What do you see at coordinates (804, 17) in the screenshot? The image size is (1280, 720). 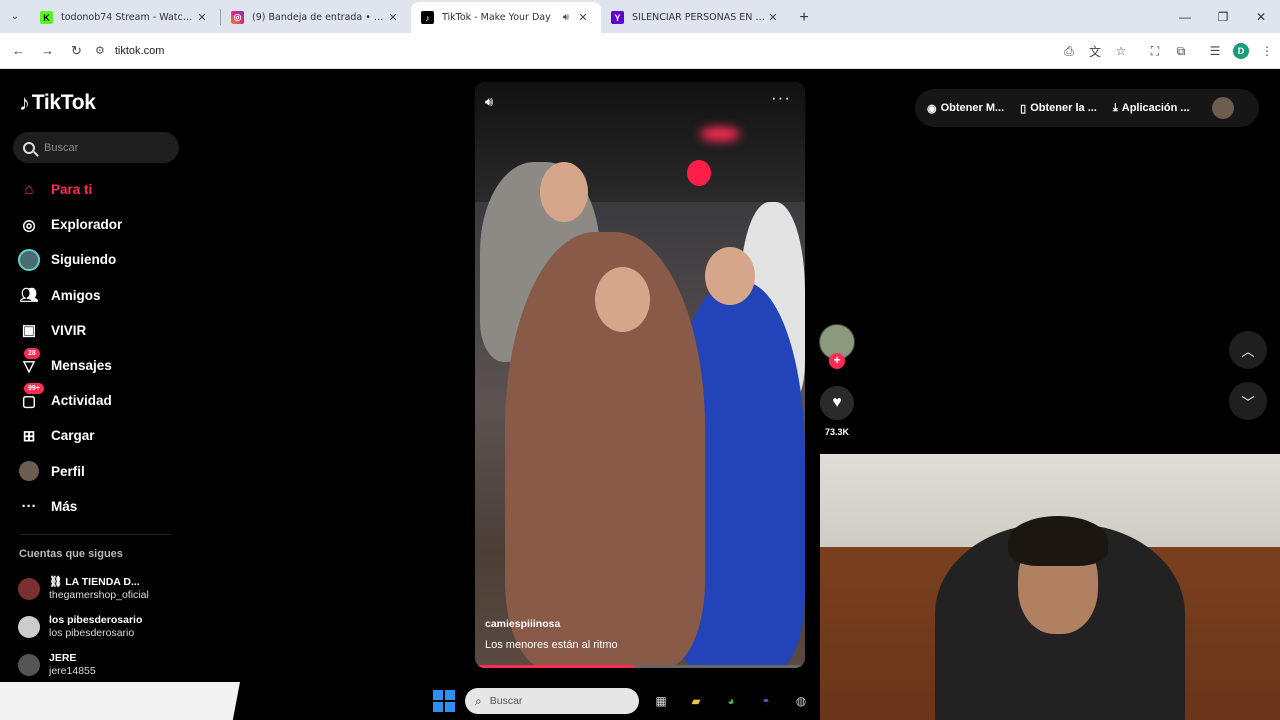 I see `new-tab-button: +` at bounding box center [804, 17].